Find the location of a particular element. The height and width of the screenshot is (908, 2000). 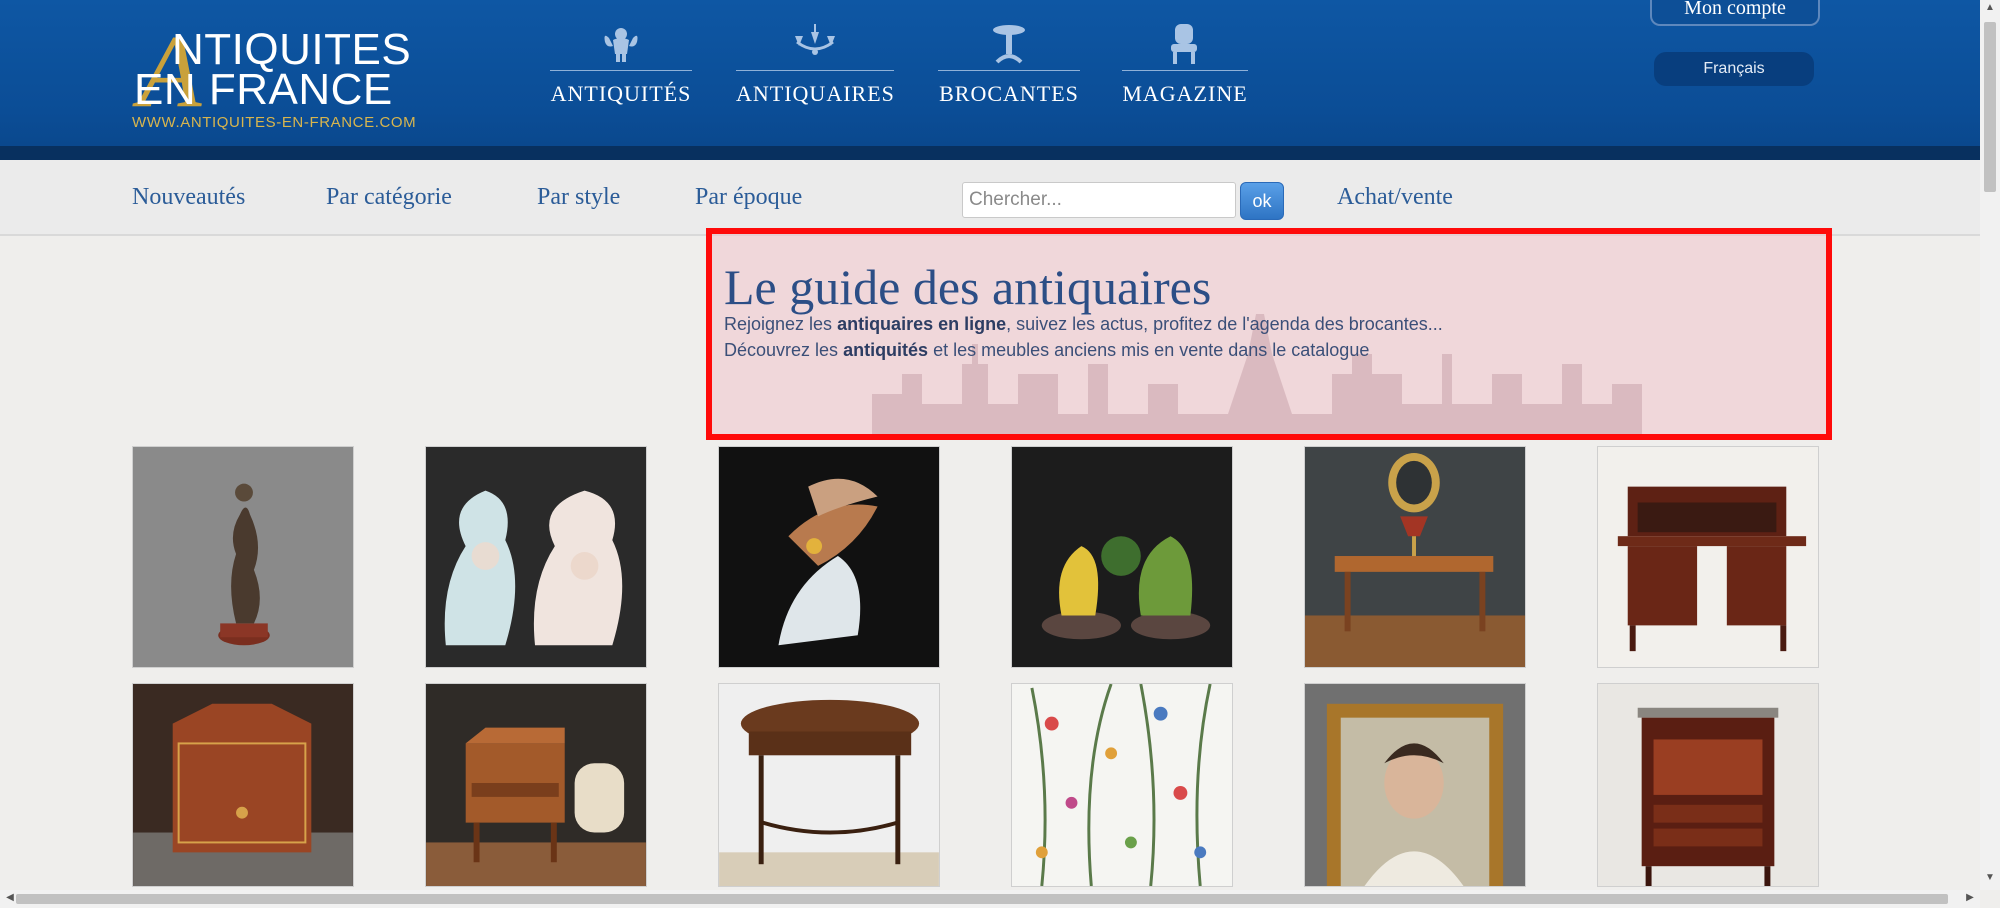

product-tile-porcelain-vases is located at coordinates (536, 557).